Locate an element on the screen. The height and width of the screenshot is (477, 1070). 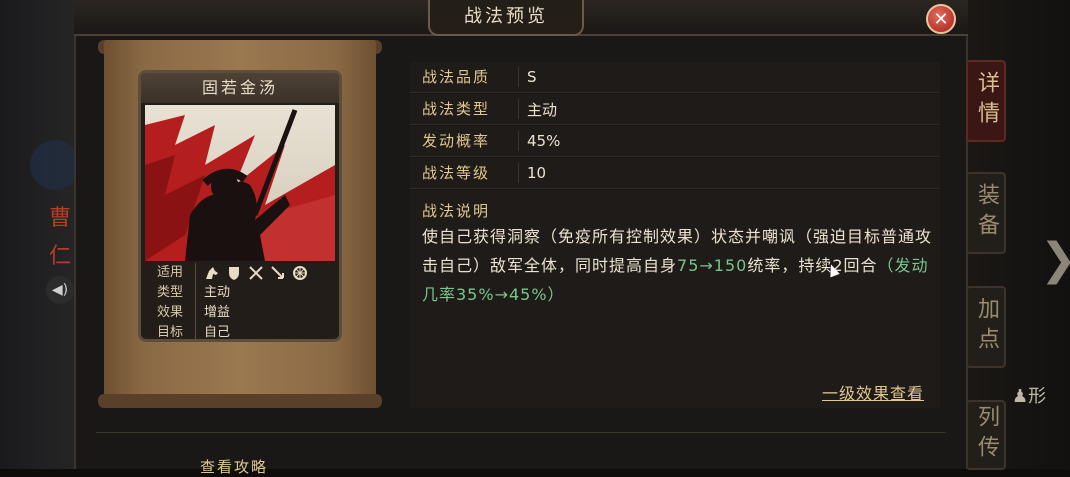
info-value: S is located at coordinates (532, 77).